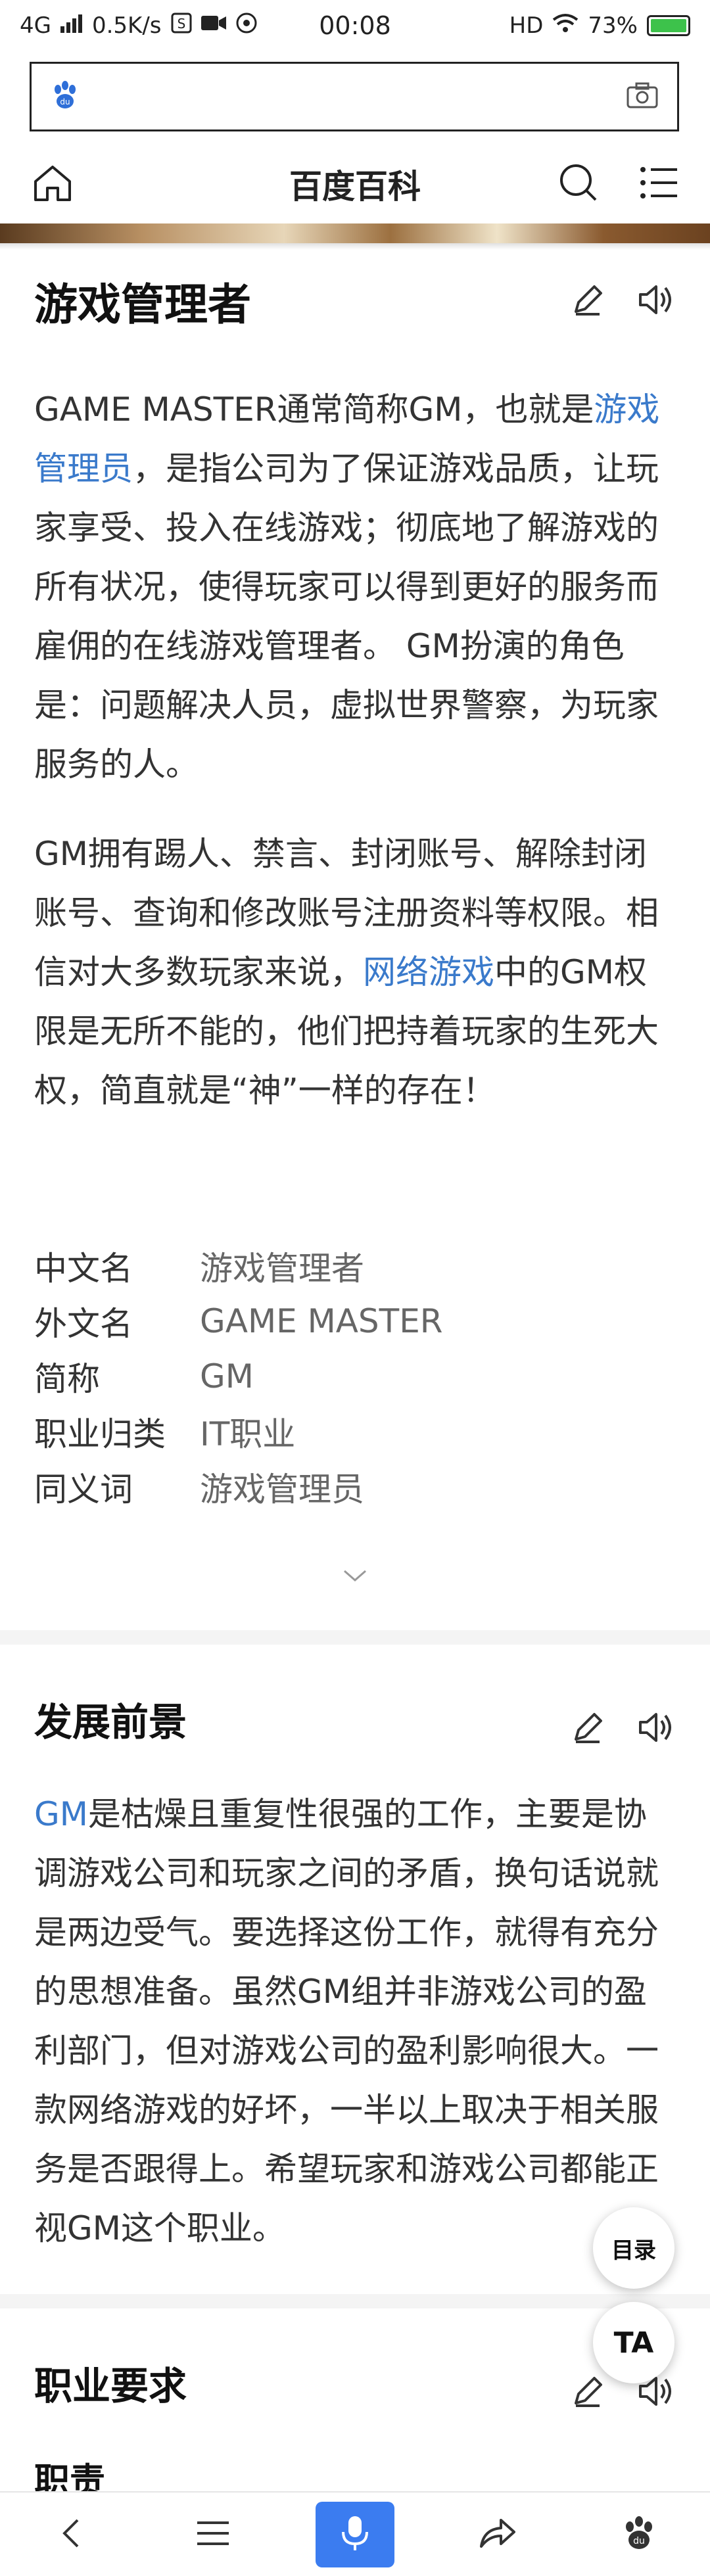  I want to click on info-value: 游戏管理者, so click(282, 1269).